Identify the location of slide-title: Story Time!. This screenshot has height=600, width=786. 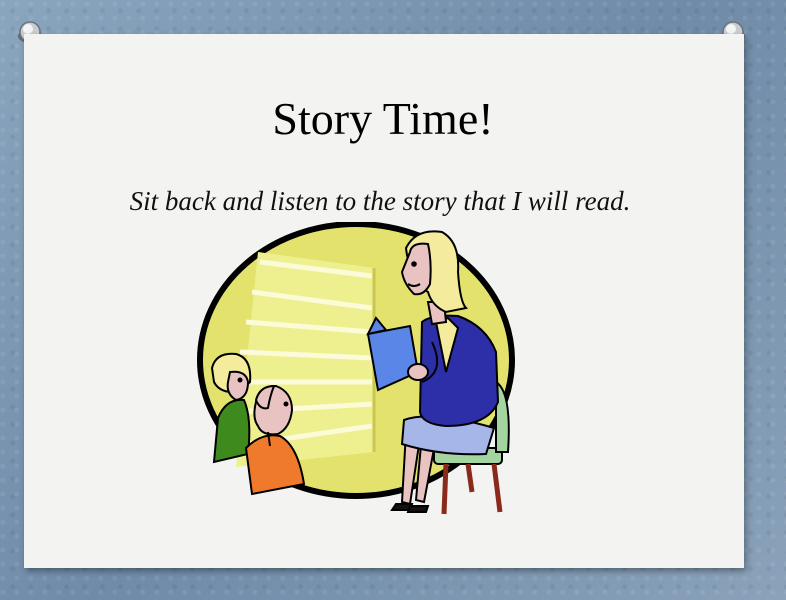
(383, 118).